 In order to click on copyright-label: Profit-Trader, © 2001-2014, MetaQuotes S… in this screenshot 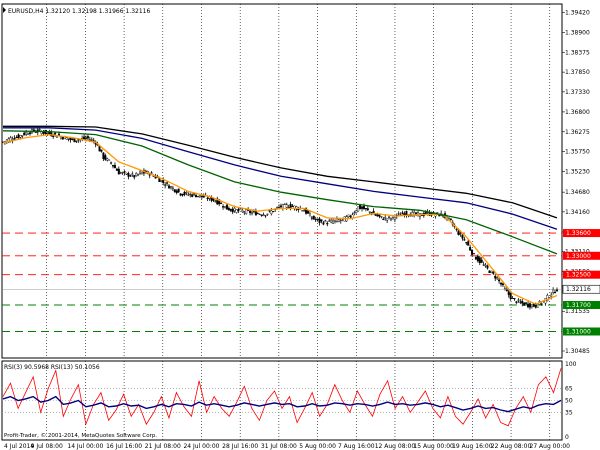, I will do `click(80, 435)`.